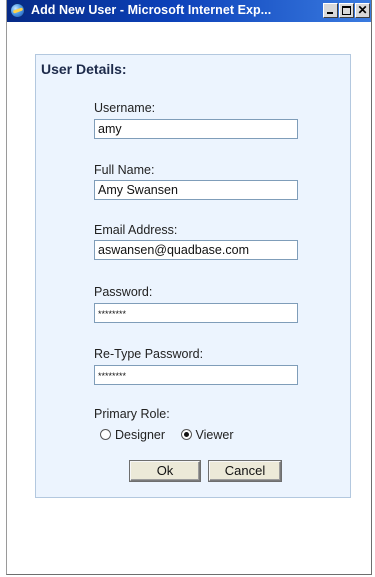  What do you see at coordinates (196, 250) in the screenshot?
I see `email-field` at bounding box center [196, 250].